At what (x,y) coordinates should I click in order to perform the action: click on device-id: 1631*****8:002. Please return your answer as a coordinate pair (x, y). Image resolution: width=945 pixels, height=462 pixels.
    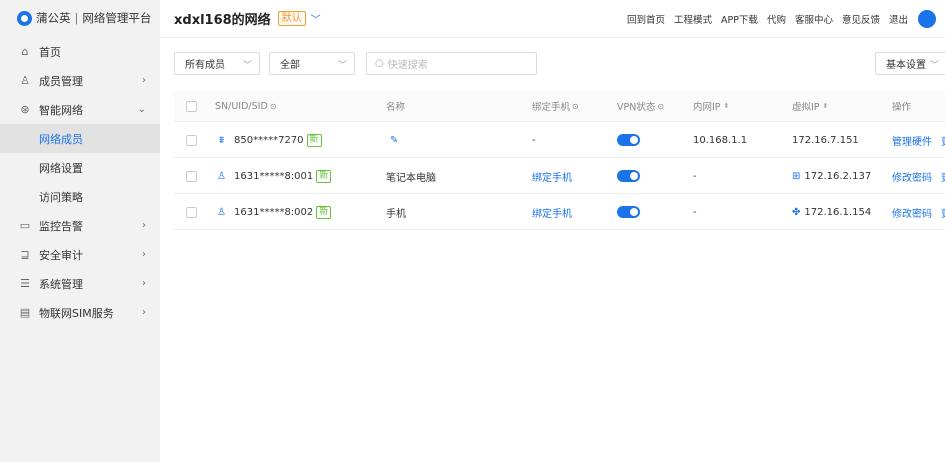
    Looking at the image, I should click on (274, 212).